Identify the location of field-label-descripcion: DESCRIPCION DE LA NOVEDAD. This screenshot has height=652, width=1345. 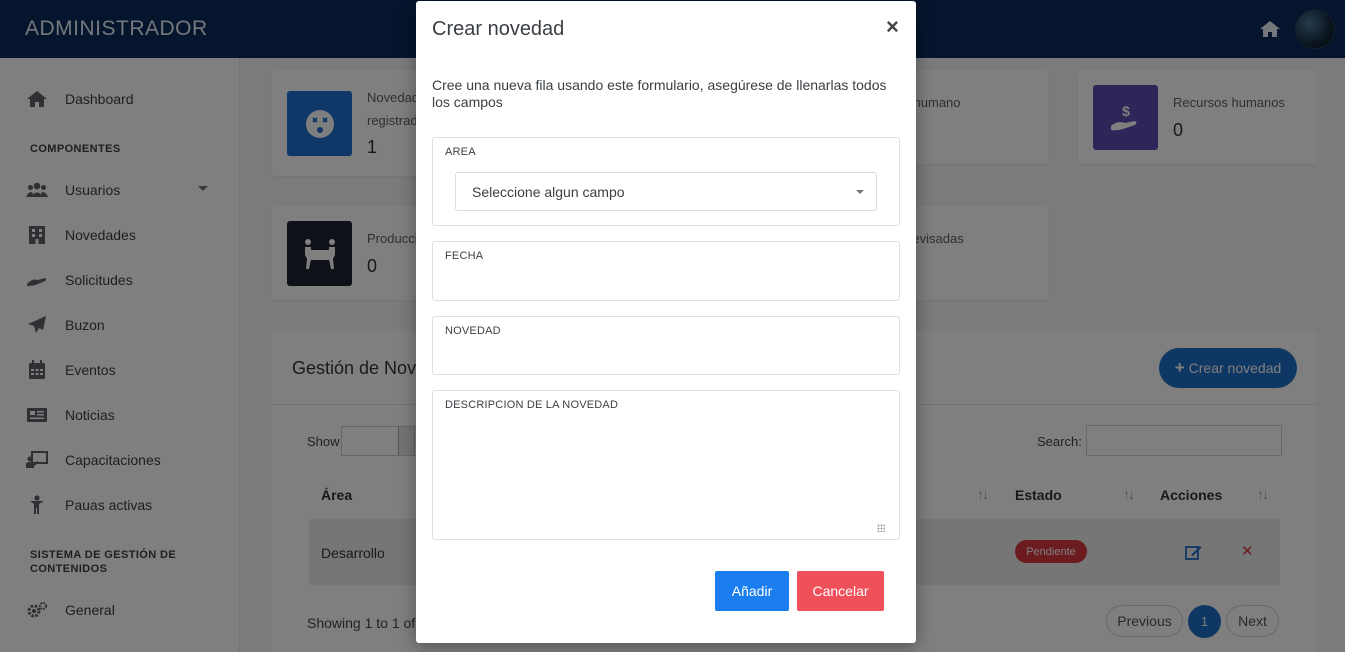
(532, 405).